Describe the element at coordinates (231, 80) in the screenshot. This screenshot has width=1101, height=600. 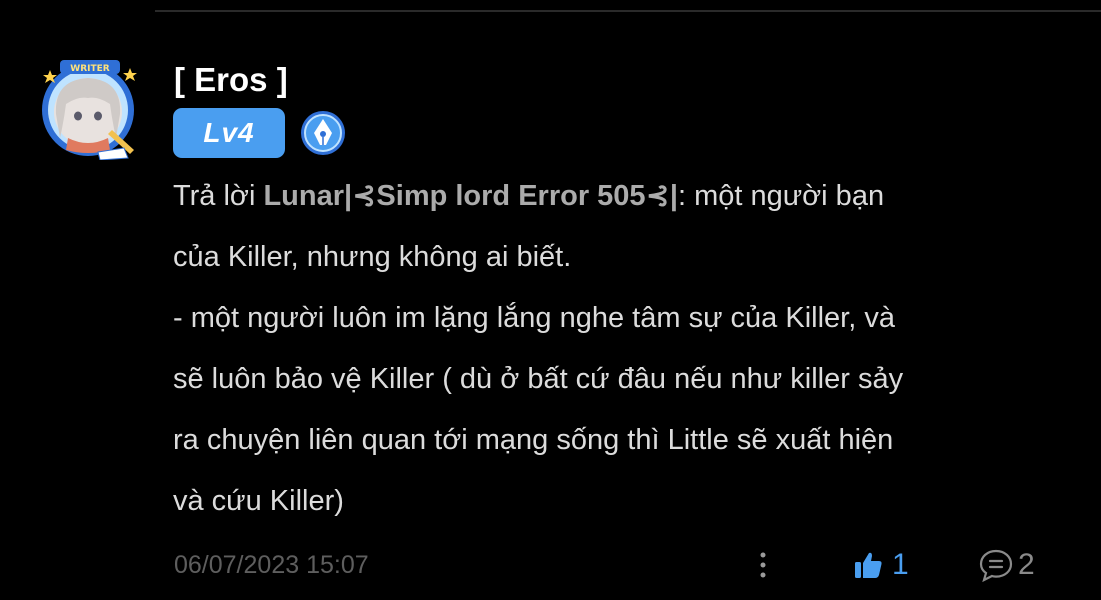
I see `username: [ Eros ]` at that location.